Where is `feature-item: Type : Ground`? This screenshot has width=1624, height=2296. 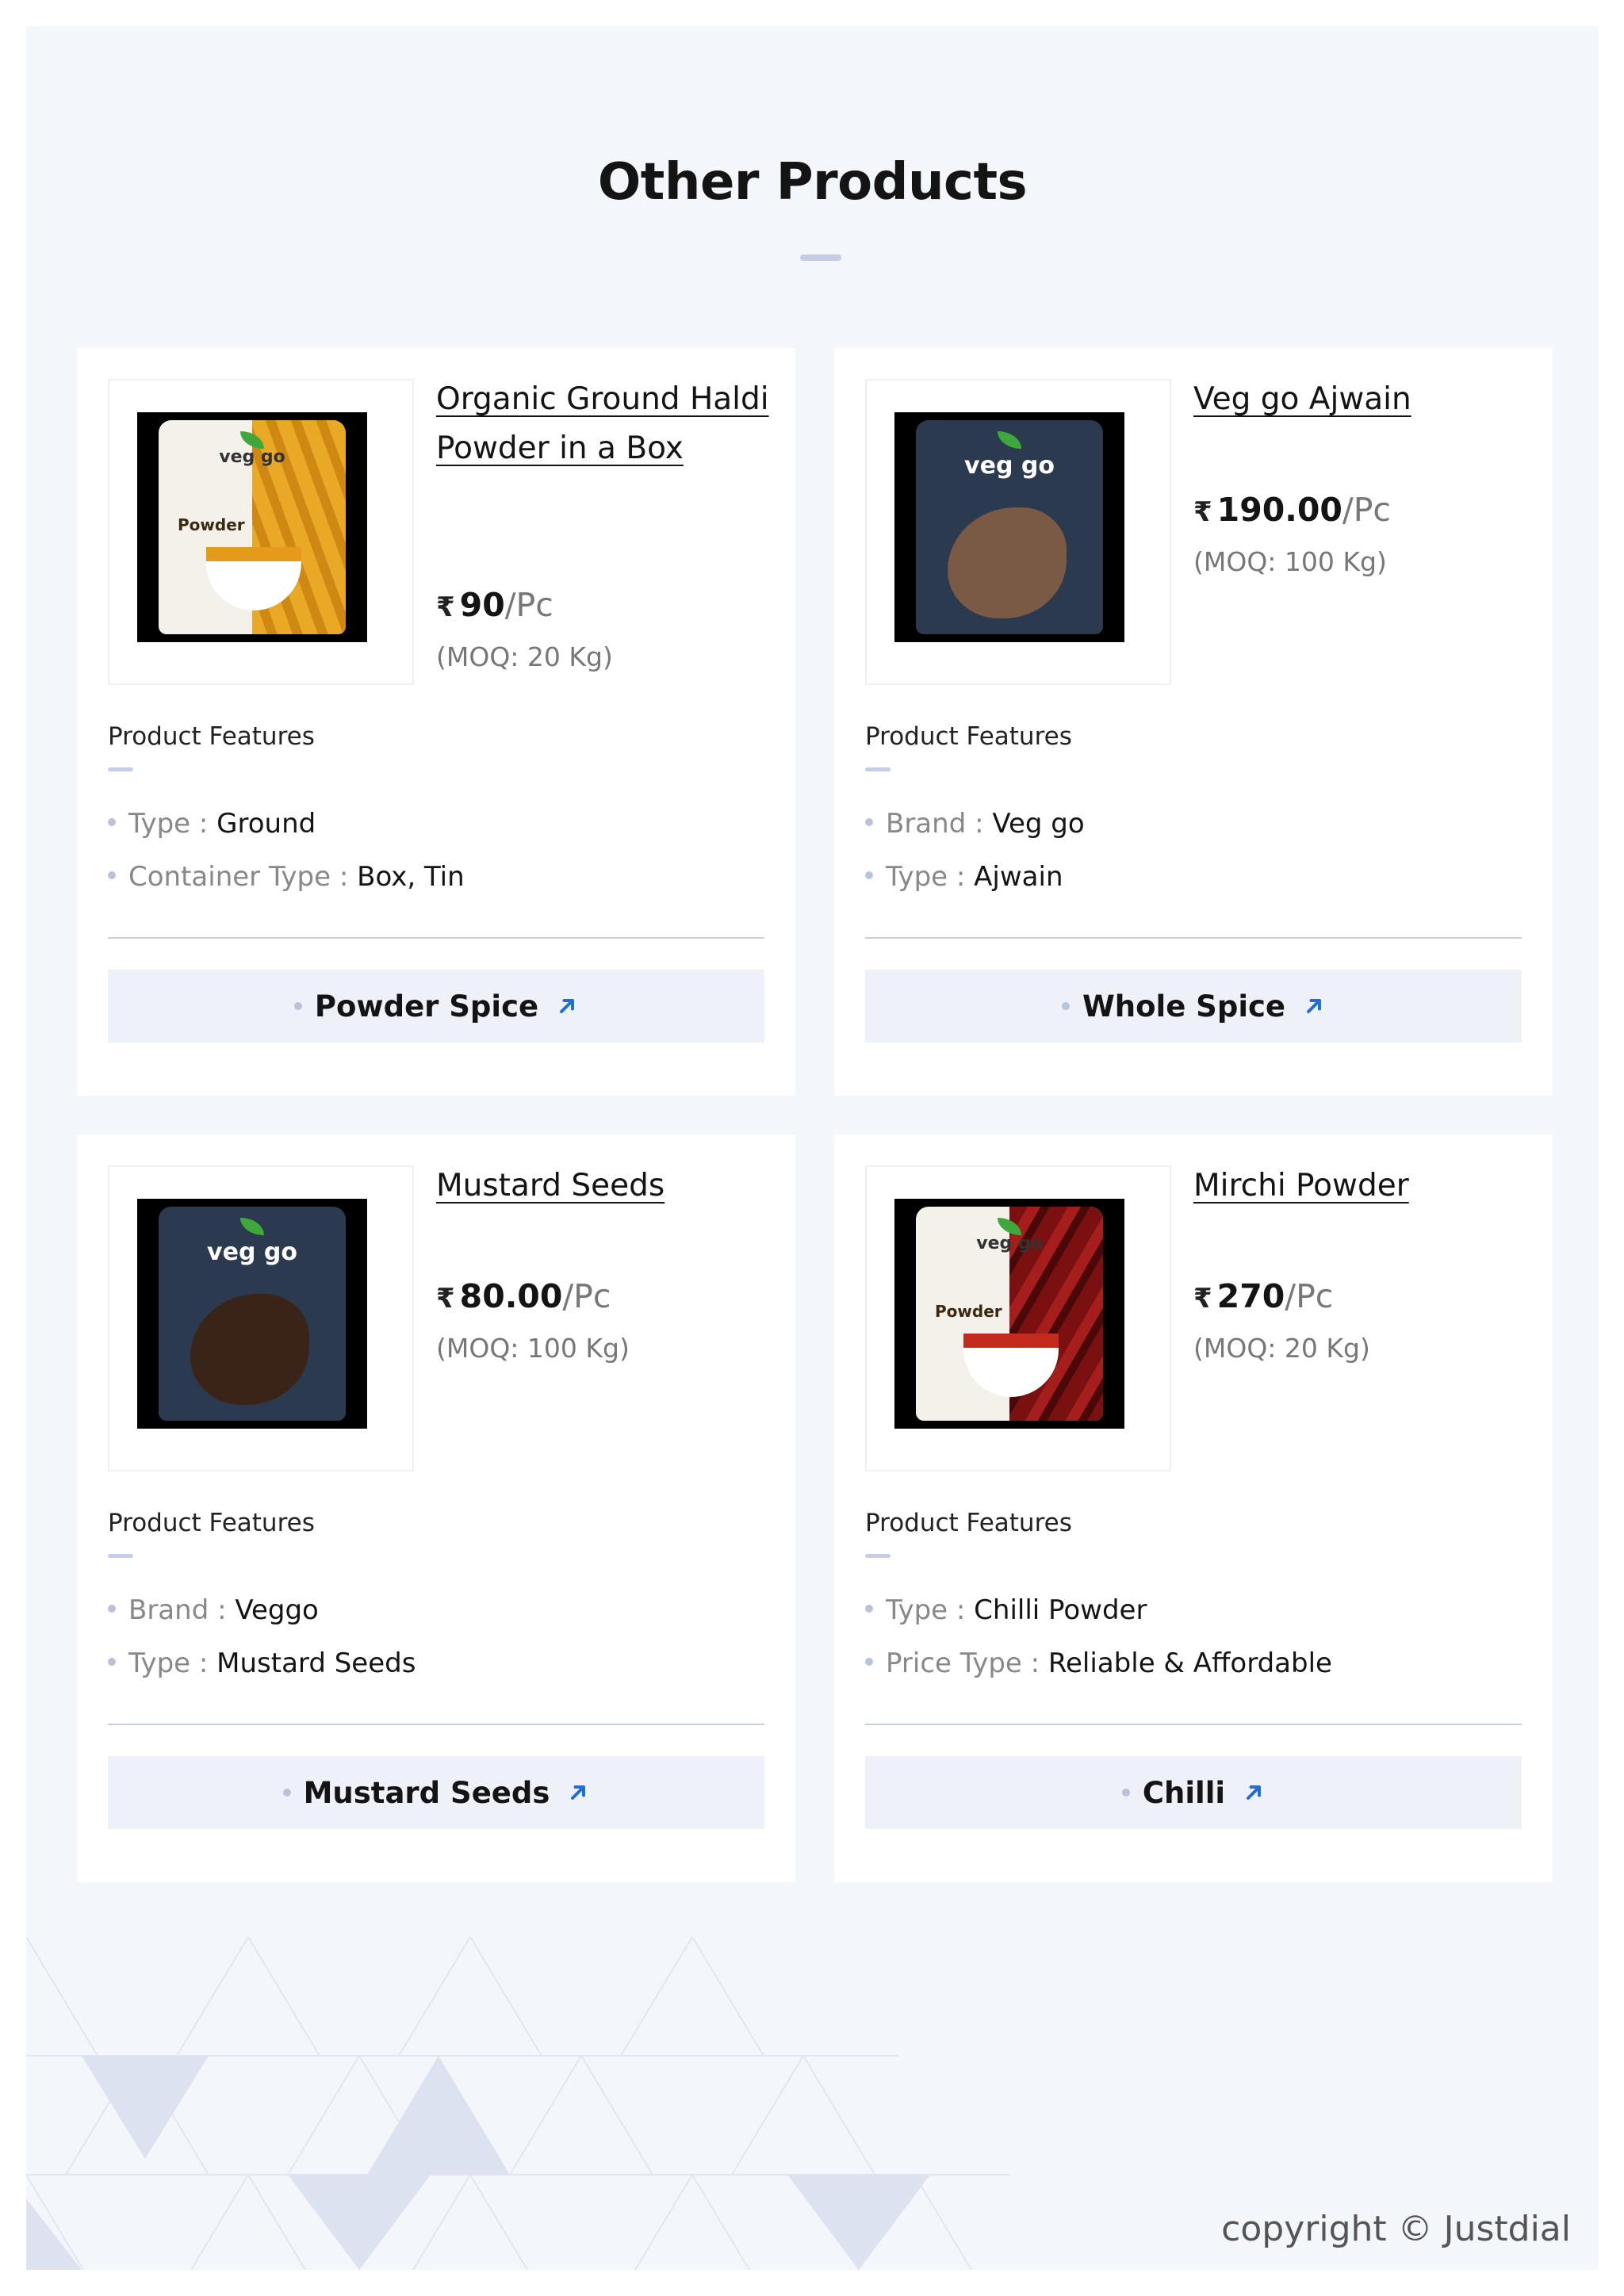
feature-item: Type : Ground is located at coordinates (212, 824).